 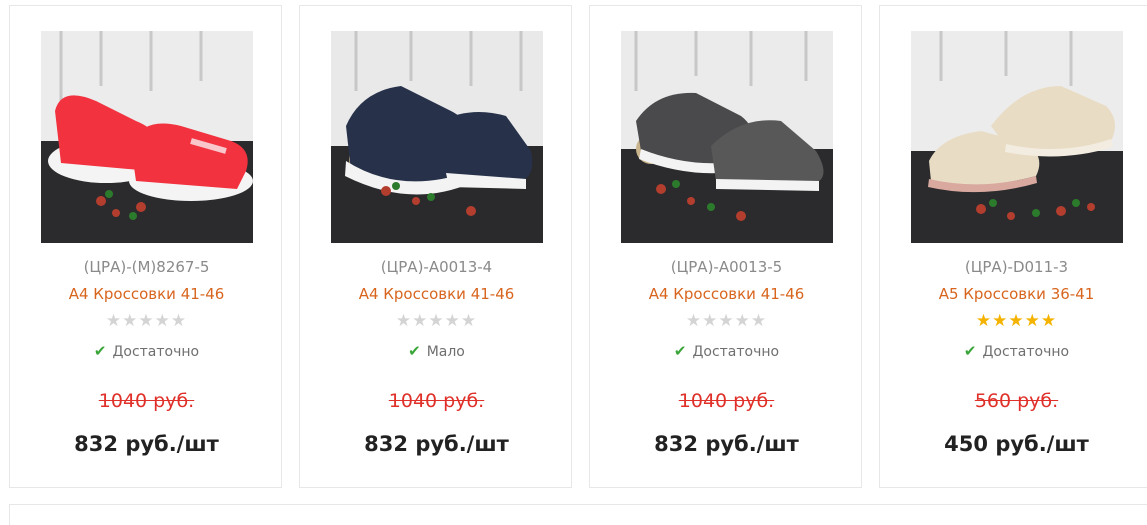 I want to click on stock-status-label: Мало, so click(x=445, y=352).